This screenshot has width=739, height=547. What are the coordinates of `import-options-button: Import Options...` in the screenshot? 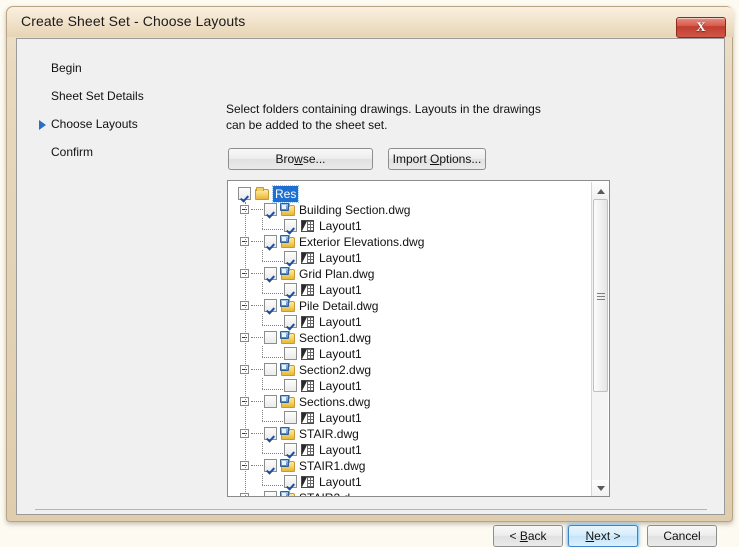 It's located at (437, 159).